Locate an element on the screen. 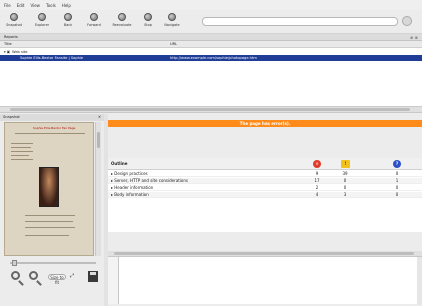  navigate-icon is located at coordinates (172, 17).